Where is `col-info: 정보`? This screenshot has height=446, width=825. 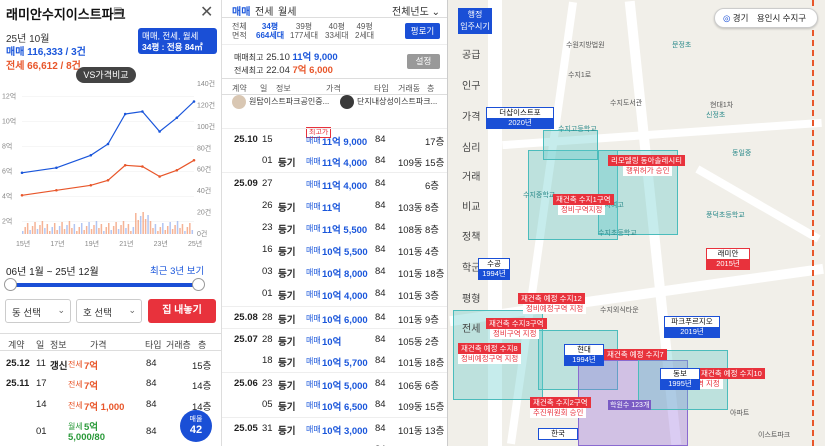
col-info: 정보 is located at coordinates (58, 345).